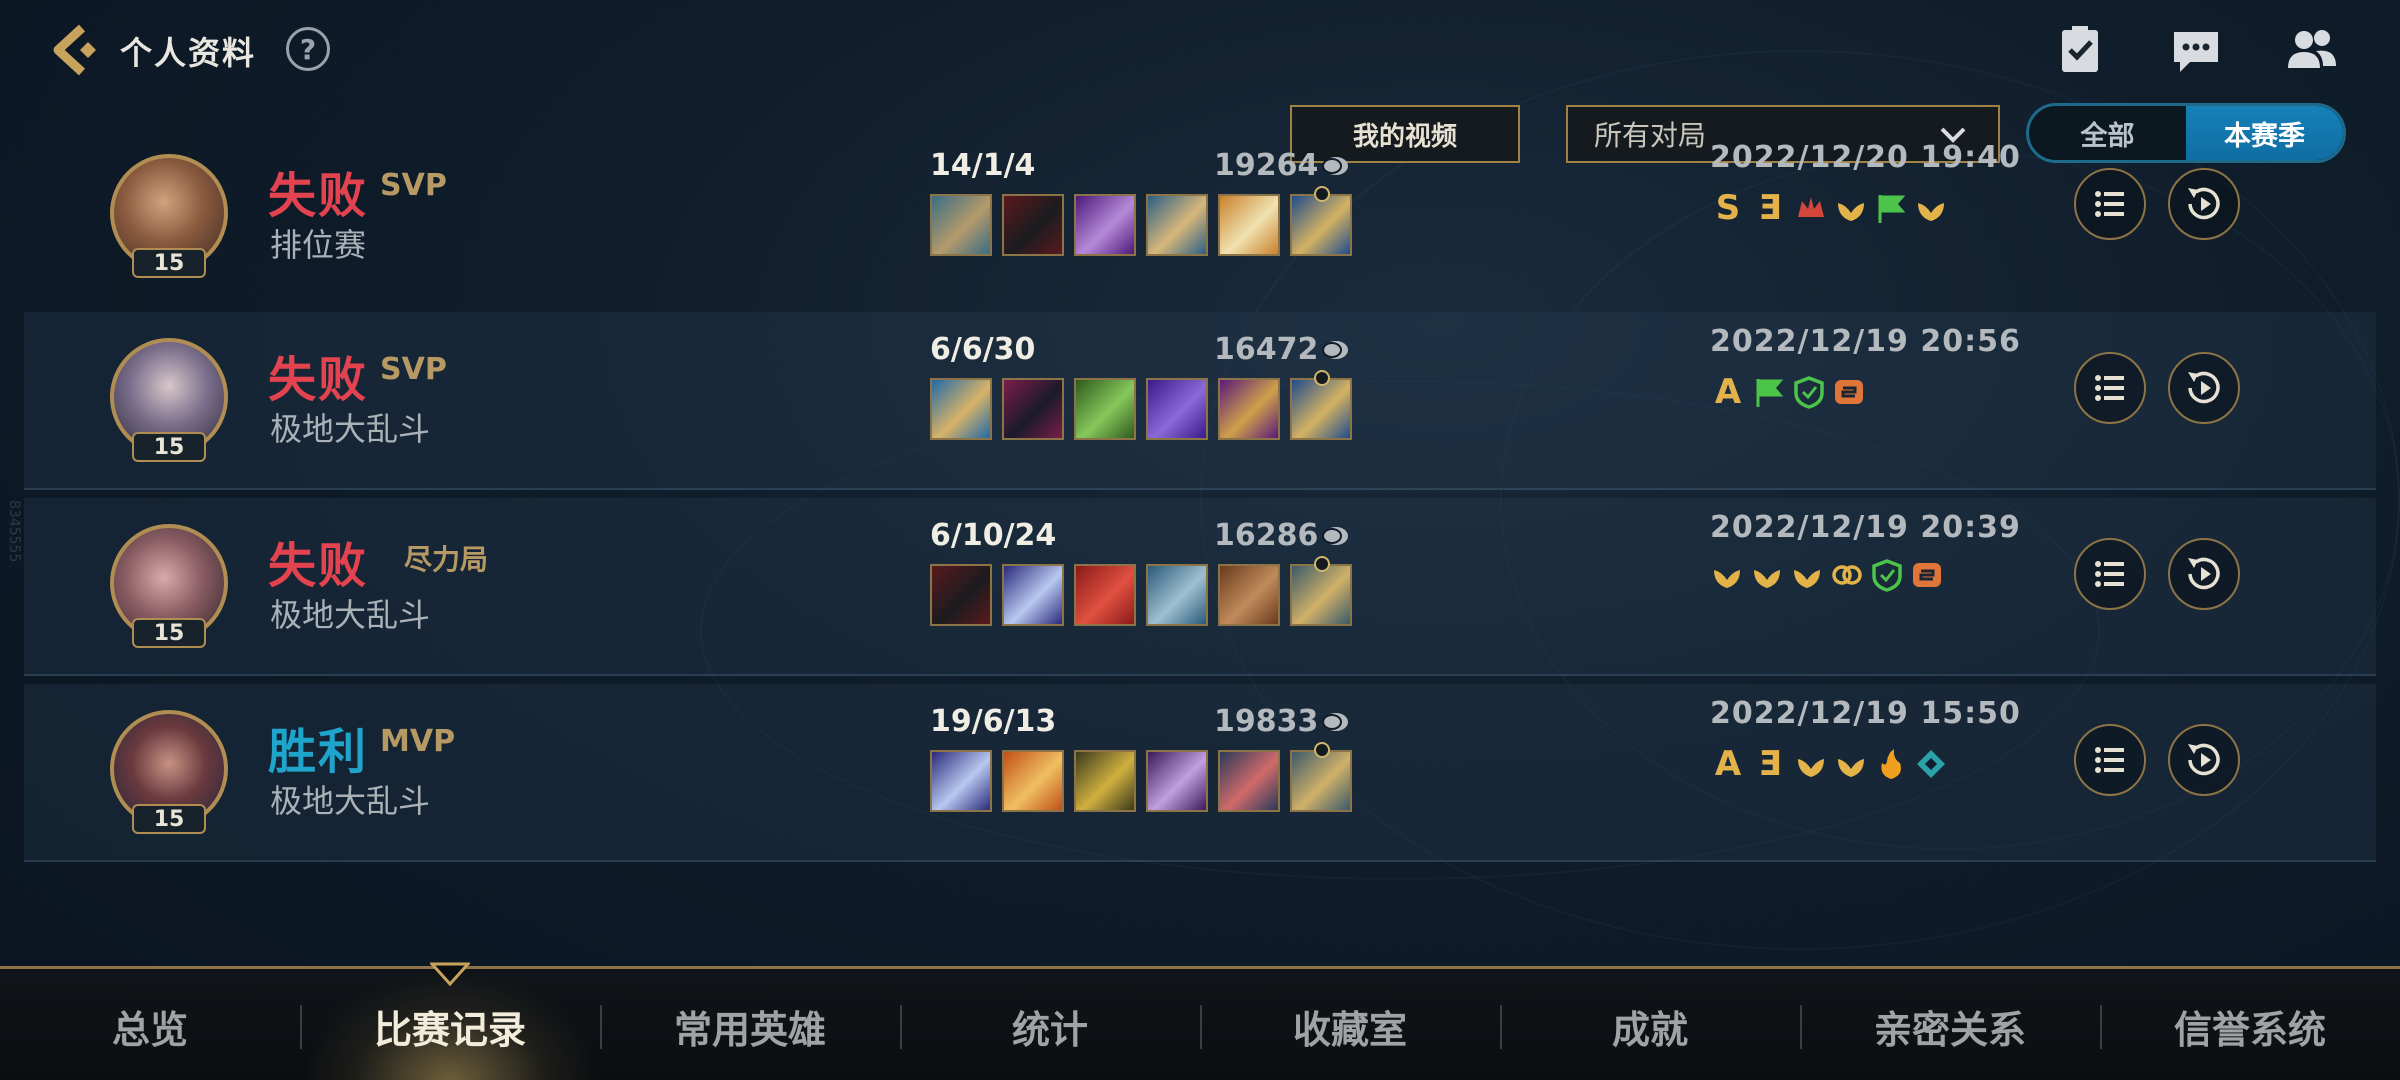 This screenshot has height=1080, width=2400. Describe the element at coordinates (1350, 1024) in the screenshot. I see `tab-4: 收藏室` at that location.